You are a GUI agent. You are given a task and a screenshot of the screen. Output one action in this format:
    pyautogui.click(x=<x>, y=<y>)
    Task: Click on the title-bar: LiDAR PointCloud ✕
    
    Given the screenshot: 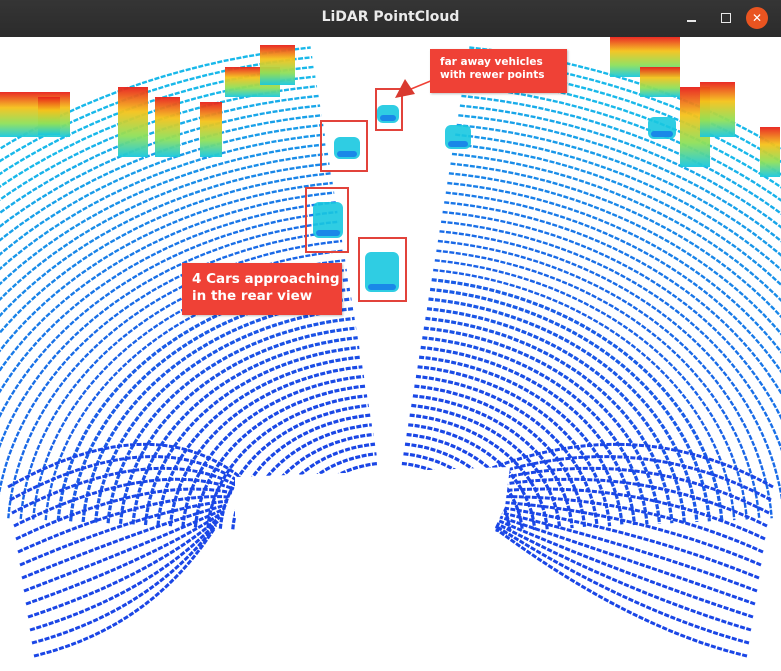 What is the action you would take?
    pyautogui.click(x=390, y=19)
    